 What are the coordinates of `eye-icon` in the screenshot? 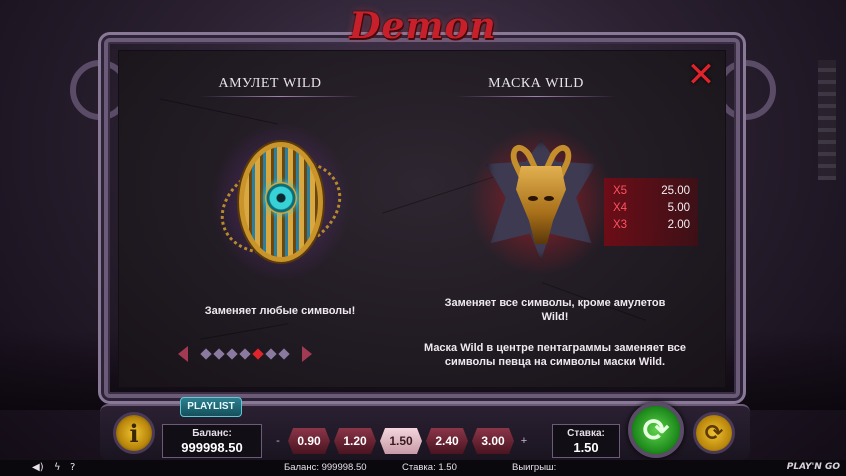 It's located at (281, 198).